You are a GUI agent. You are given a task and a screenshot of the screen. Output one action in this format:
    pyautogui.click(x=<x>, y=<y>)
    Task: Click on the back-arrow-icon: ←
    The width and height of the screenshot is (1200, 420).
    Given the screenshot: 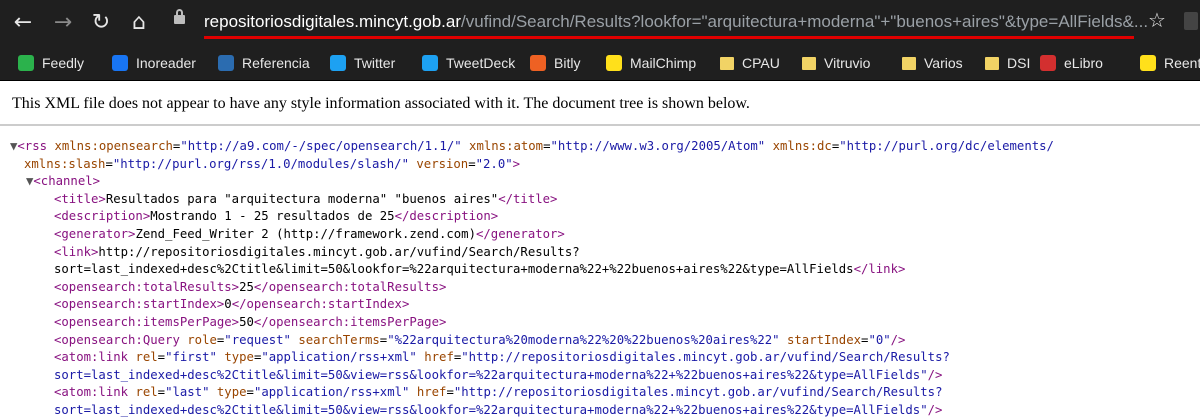 What is the action you would take?
    pyautogui.click(x=23, y=23)
    